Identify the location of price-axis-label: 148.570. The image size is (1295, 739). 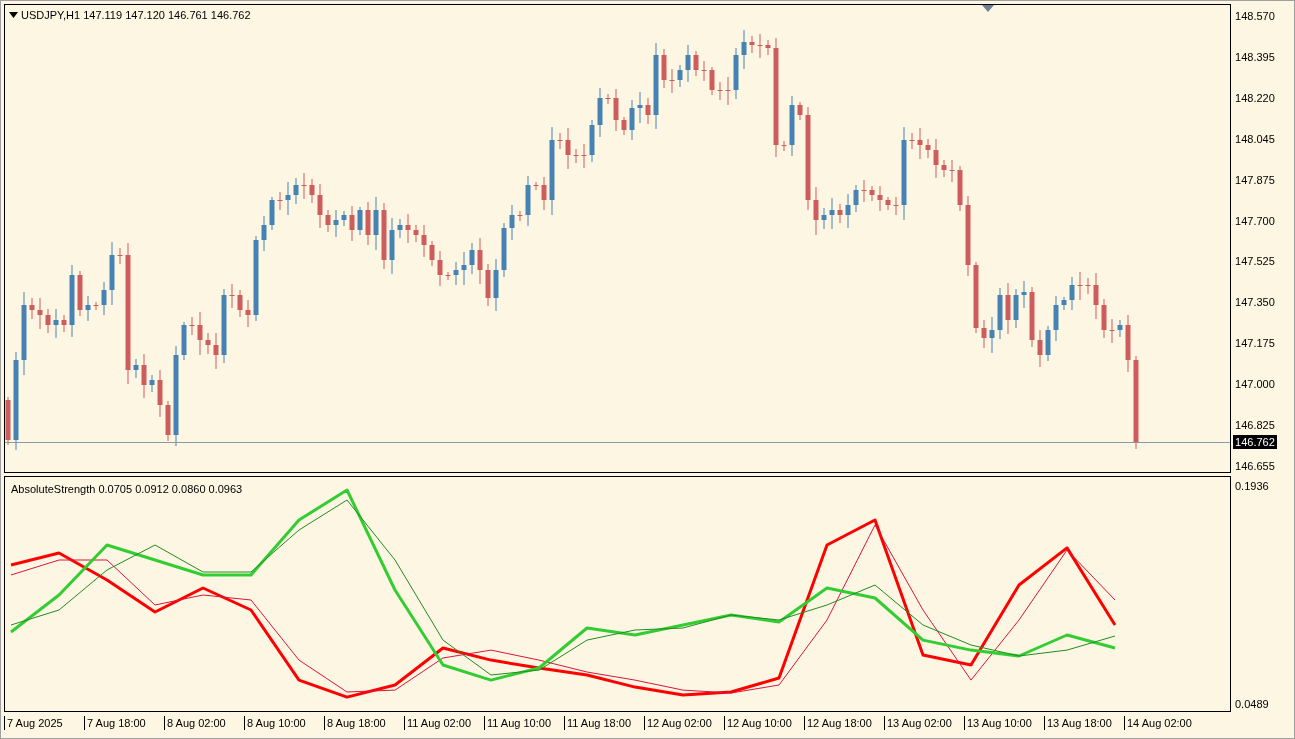
(1255, 16).